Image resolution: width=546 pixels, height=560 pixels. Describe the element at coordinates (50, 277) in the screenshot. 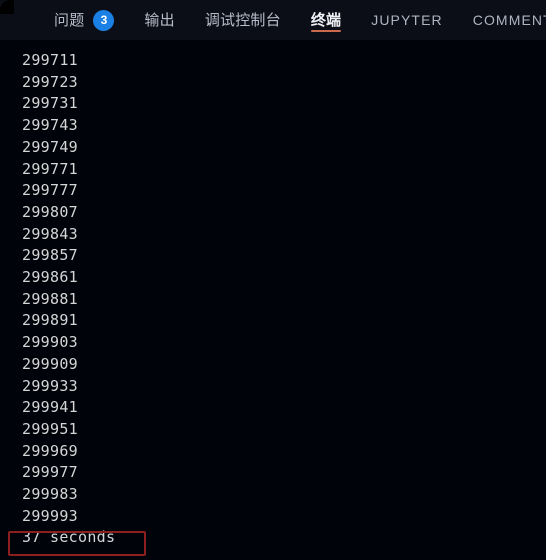

I see `terminal-line: 299861` at that location.